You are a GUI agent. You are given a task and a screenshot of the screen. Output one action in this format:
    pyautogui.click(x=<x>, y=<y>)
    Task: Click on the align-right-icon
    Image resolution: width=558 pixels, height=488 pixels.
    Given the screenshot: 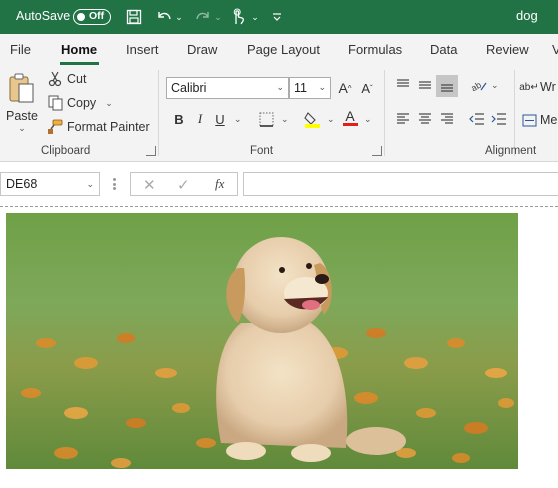 What is the action you would take?
    pyautogui.click(x=447, y=119)
    